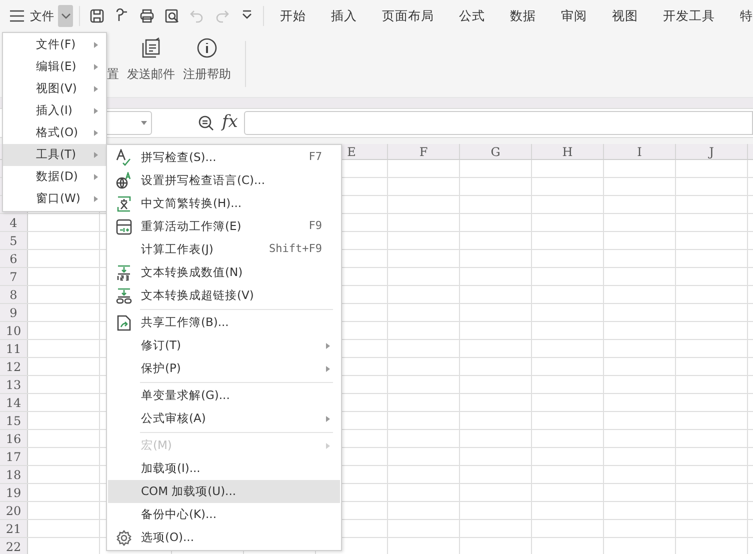 The image size is (753, 554). What do you see at coordinates (54, 199) in the screenshot?
I see `menu-item: 窗口(W)` at bounding box center [54, 199].